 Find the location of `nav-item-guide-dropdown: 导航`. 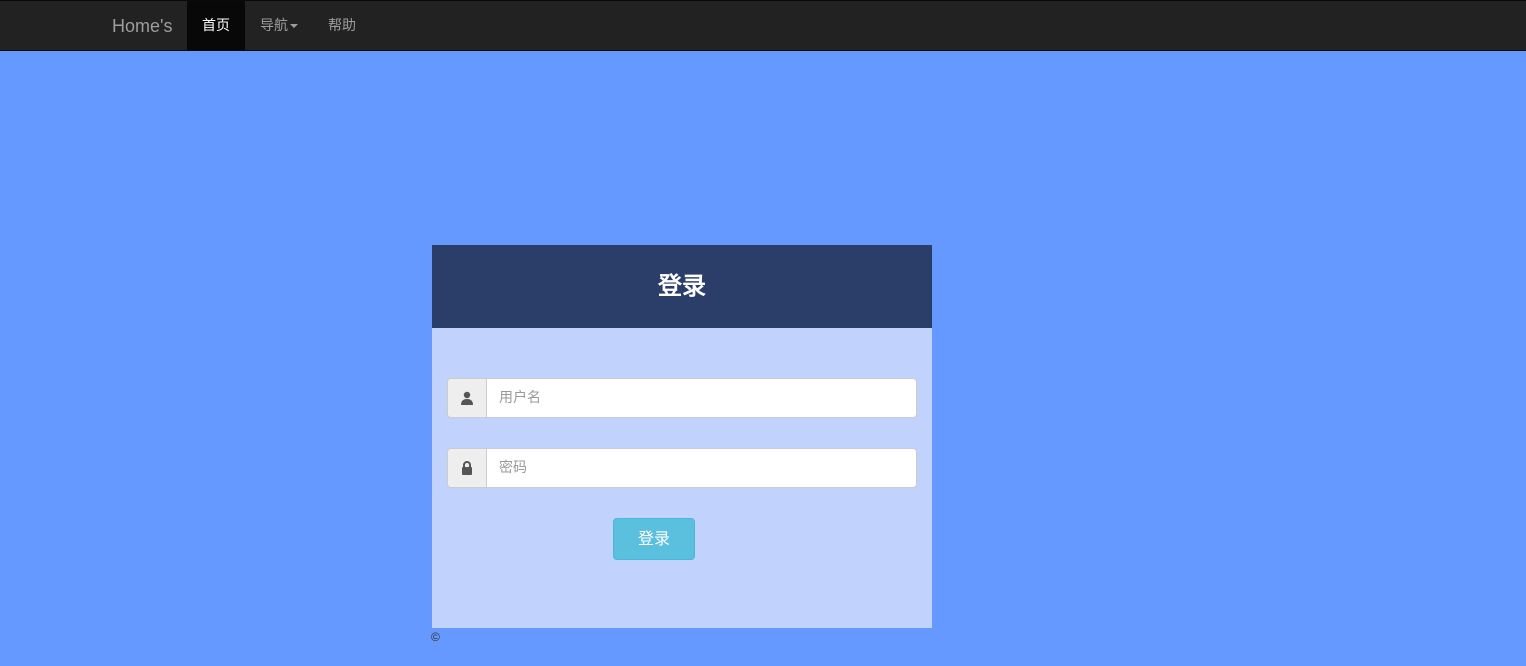

nav-item-guide-dropdown: 导航 is located at coordinates (279, 26).